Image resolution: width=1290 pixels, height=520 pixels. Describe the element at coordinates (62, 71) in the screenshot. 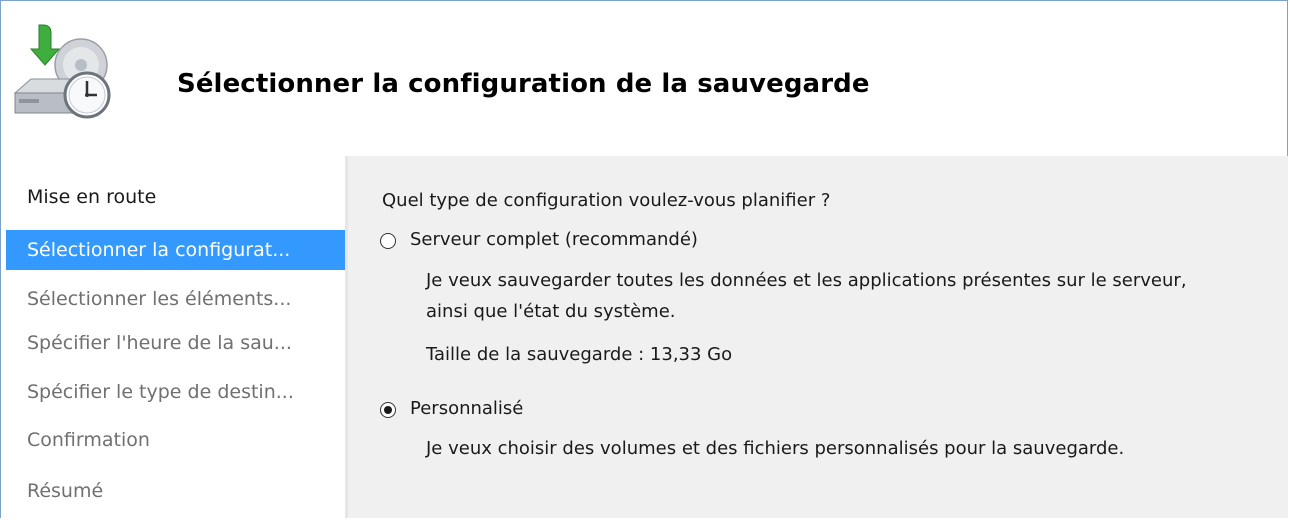

I see `backup-clock-icon` at that location.